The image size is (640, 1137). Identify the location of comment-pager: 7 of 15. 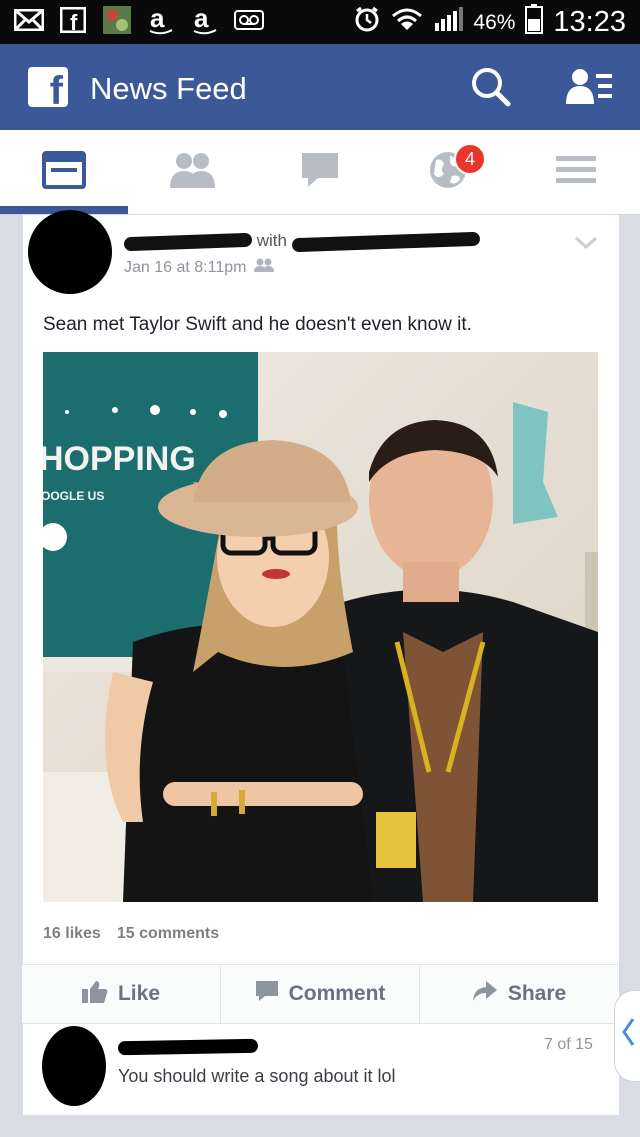
(568, 1044).